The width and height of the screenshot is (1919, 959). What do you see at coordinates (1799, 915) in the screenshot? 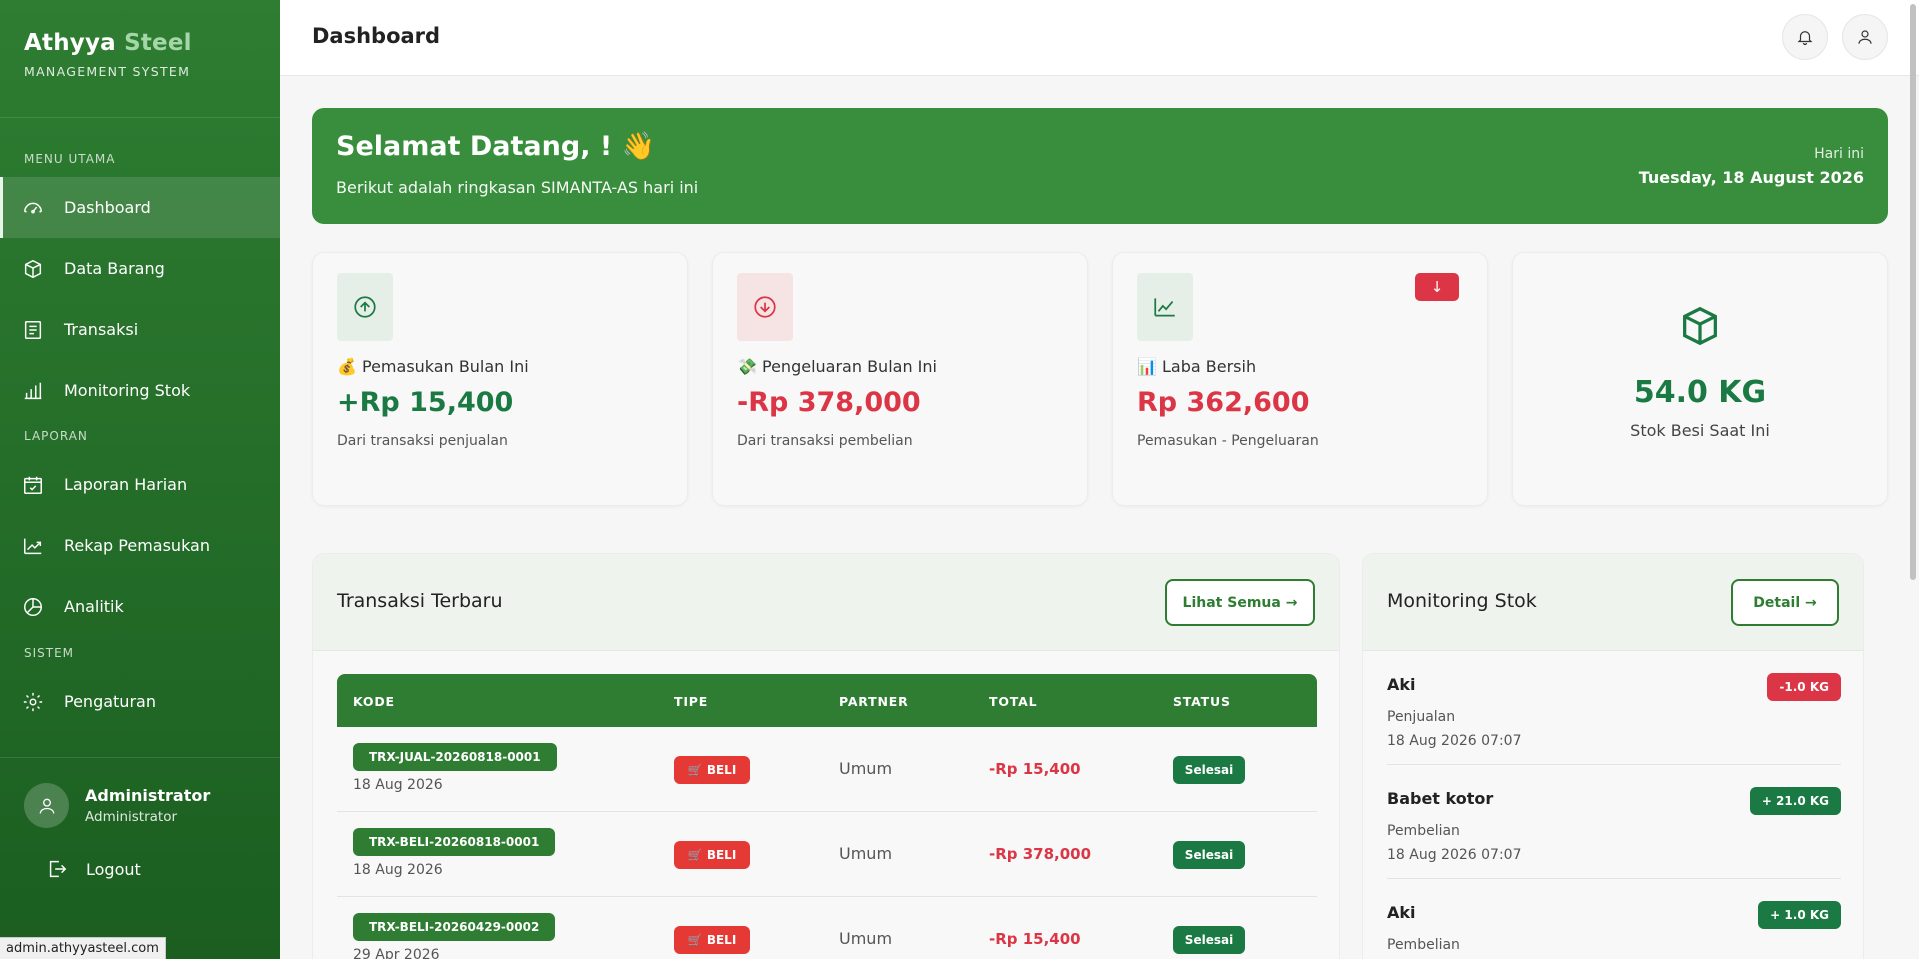
I see `qty-badge: + 1.0 KG` at bounding box center [1799, 915].